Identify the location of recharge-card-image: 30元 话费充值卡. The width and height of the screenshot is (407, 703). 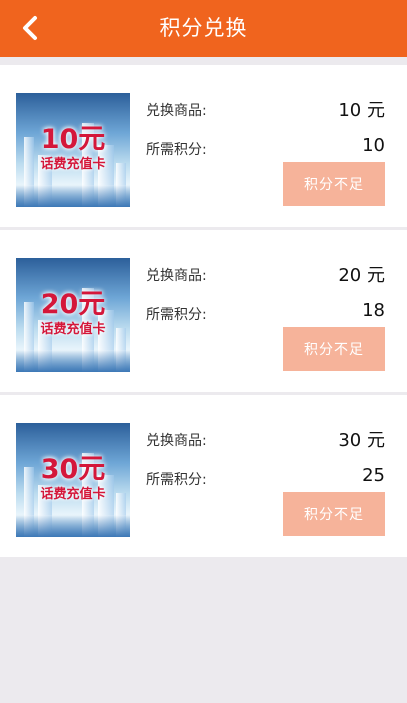
(73, 480).